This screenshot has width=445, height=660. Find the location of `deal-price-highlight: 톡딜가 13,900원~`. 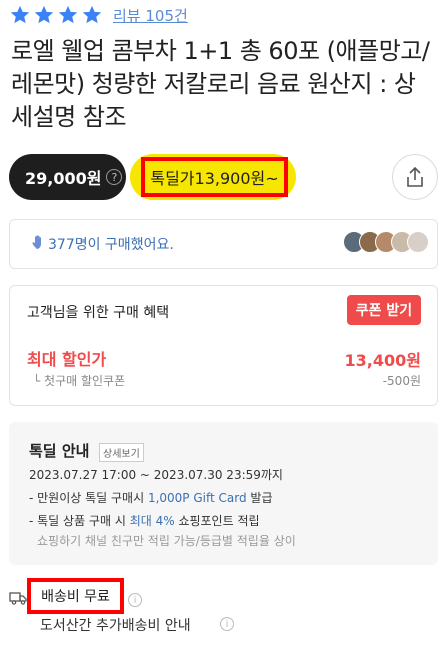

deal-price-highlight: 톡딜가 13,900원~ is located at coordinates (214, 177).